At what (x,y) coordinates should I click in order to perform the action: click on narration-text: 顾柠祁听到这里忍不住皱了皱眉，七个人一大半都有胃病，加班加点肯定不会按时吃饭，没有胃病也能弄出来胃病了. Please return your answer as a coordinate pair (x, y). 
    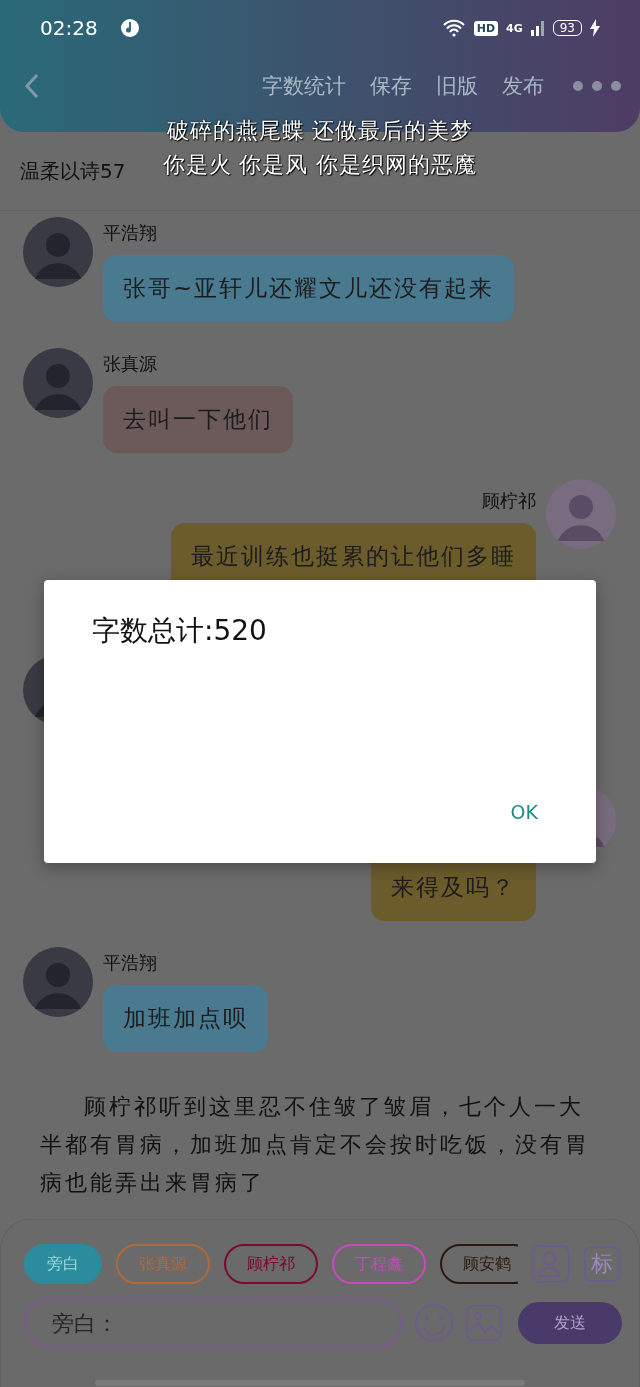
    Looking at the image, I should click on (315, 1145).